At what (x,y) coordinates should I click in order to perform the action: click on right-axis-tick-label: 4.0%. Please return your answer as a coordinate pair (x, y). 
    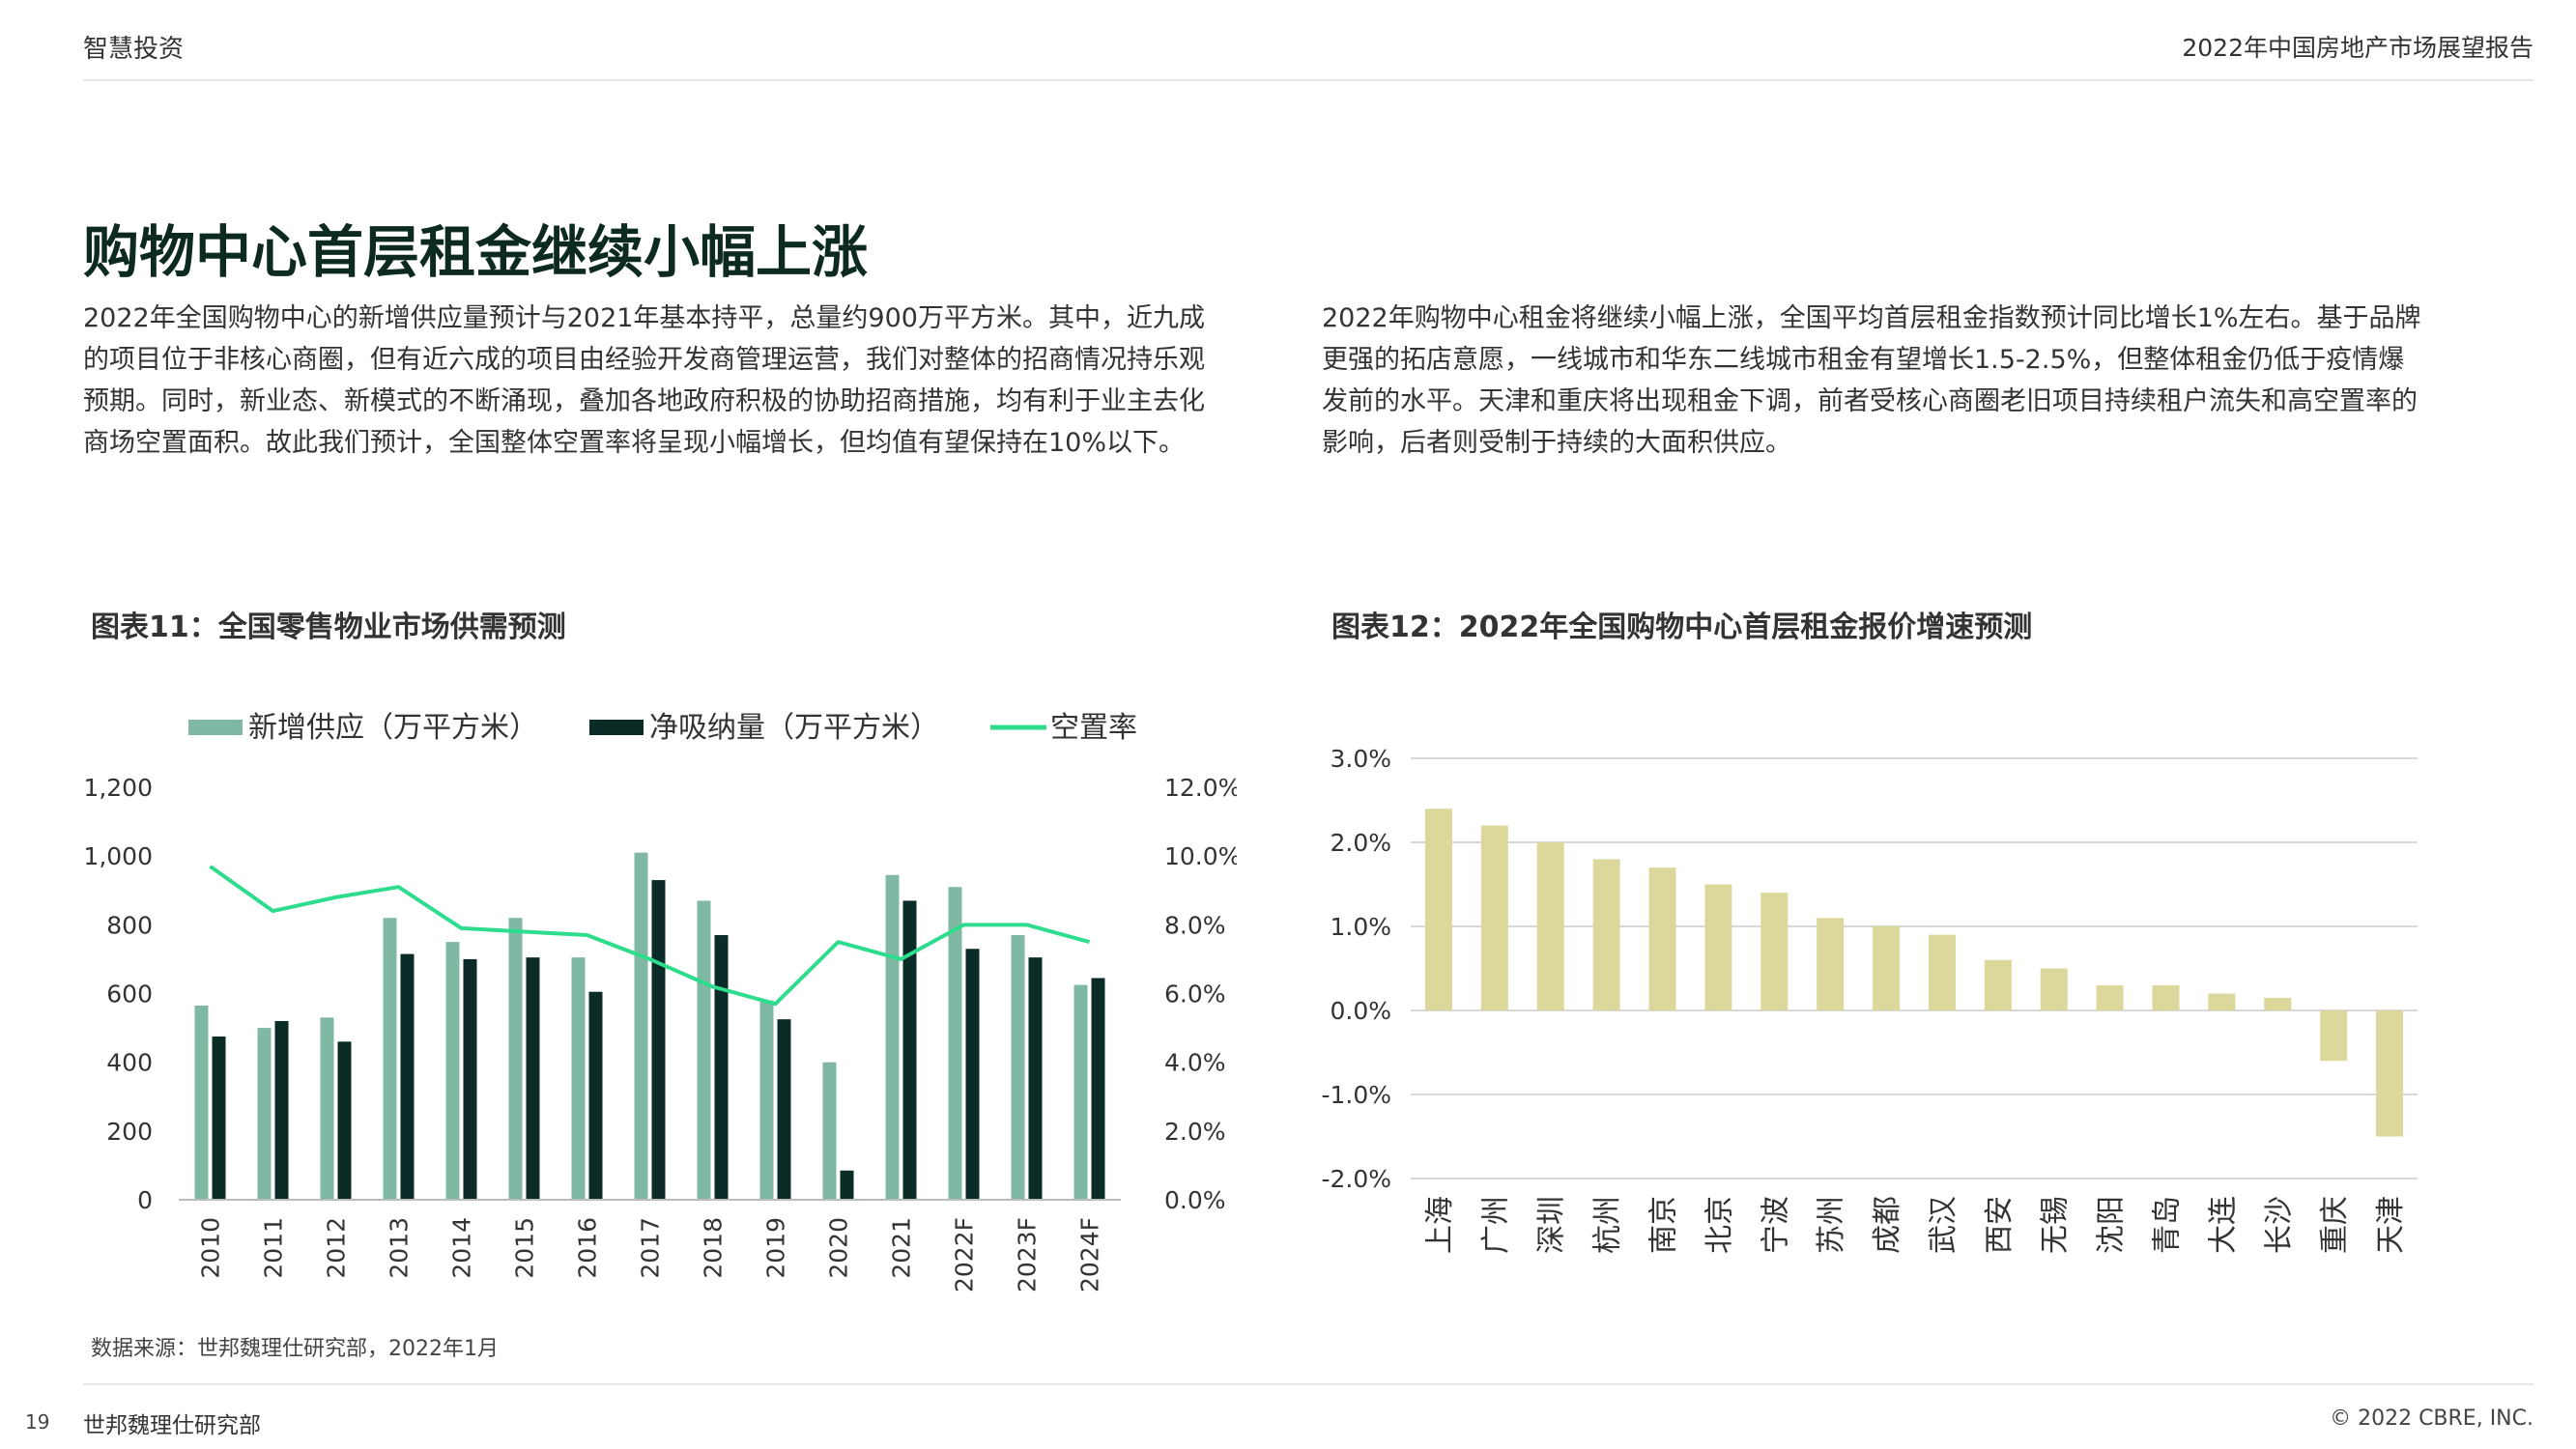
    Looking at the image, I should click on (1195, 1063).